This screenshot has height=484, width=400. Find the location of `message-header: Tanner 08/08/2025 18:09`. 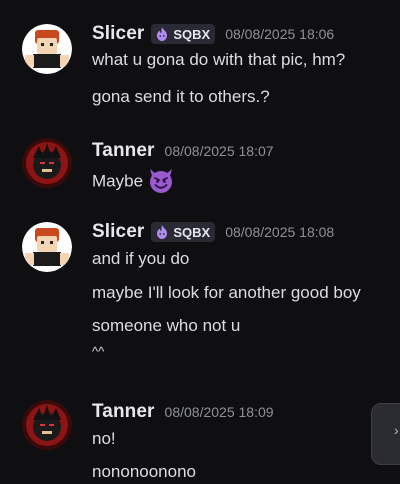

message-header: Tanner 08/08/2025 18:09 is located at coordinates (183, 412).